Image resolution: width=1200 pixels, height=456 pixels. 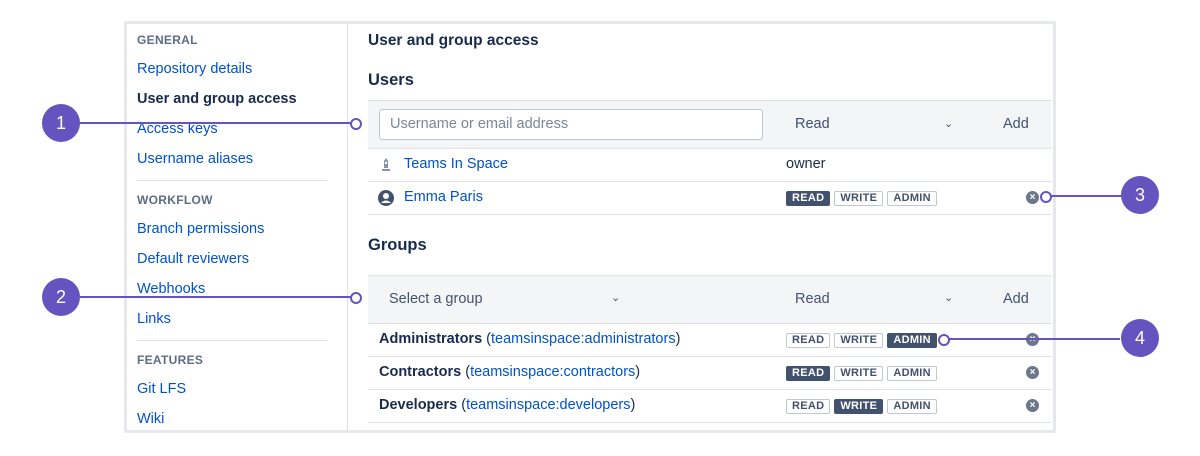 I want to click on user-search-input: Username or email address, so click(x=571, y=124).